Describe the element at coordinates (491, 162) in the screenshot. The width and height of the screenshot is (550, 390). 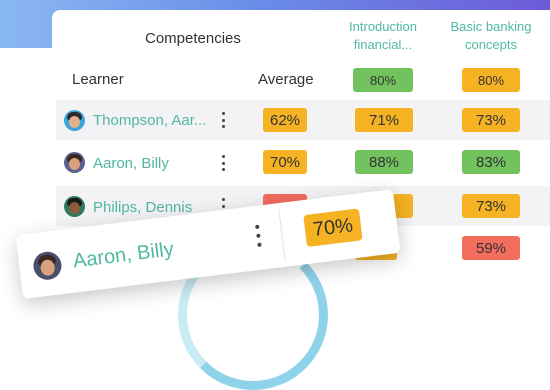
I see `course-score-badge: 83%` at that location.